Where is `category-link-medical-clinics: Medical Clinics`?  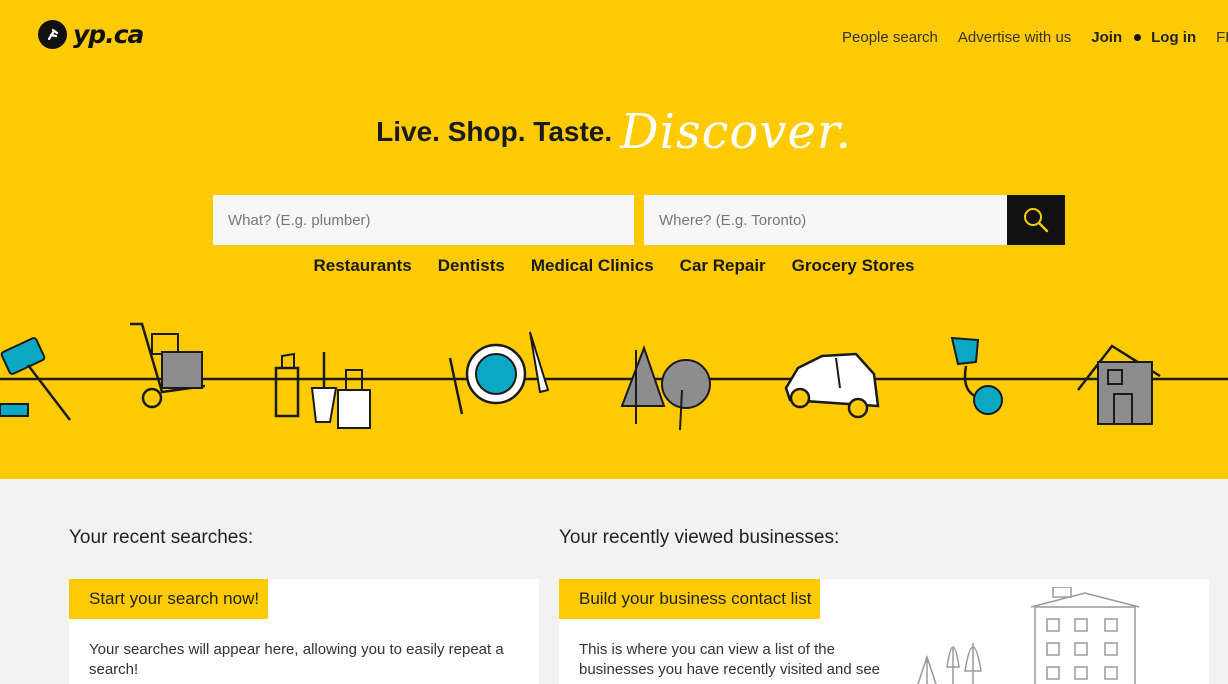
category-link-medical-clinics: Medical Clinics is located at coordinates (592, 266).